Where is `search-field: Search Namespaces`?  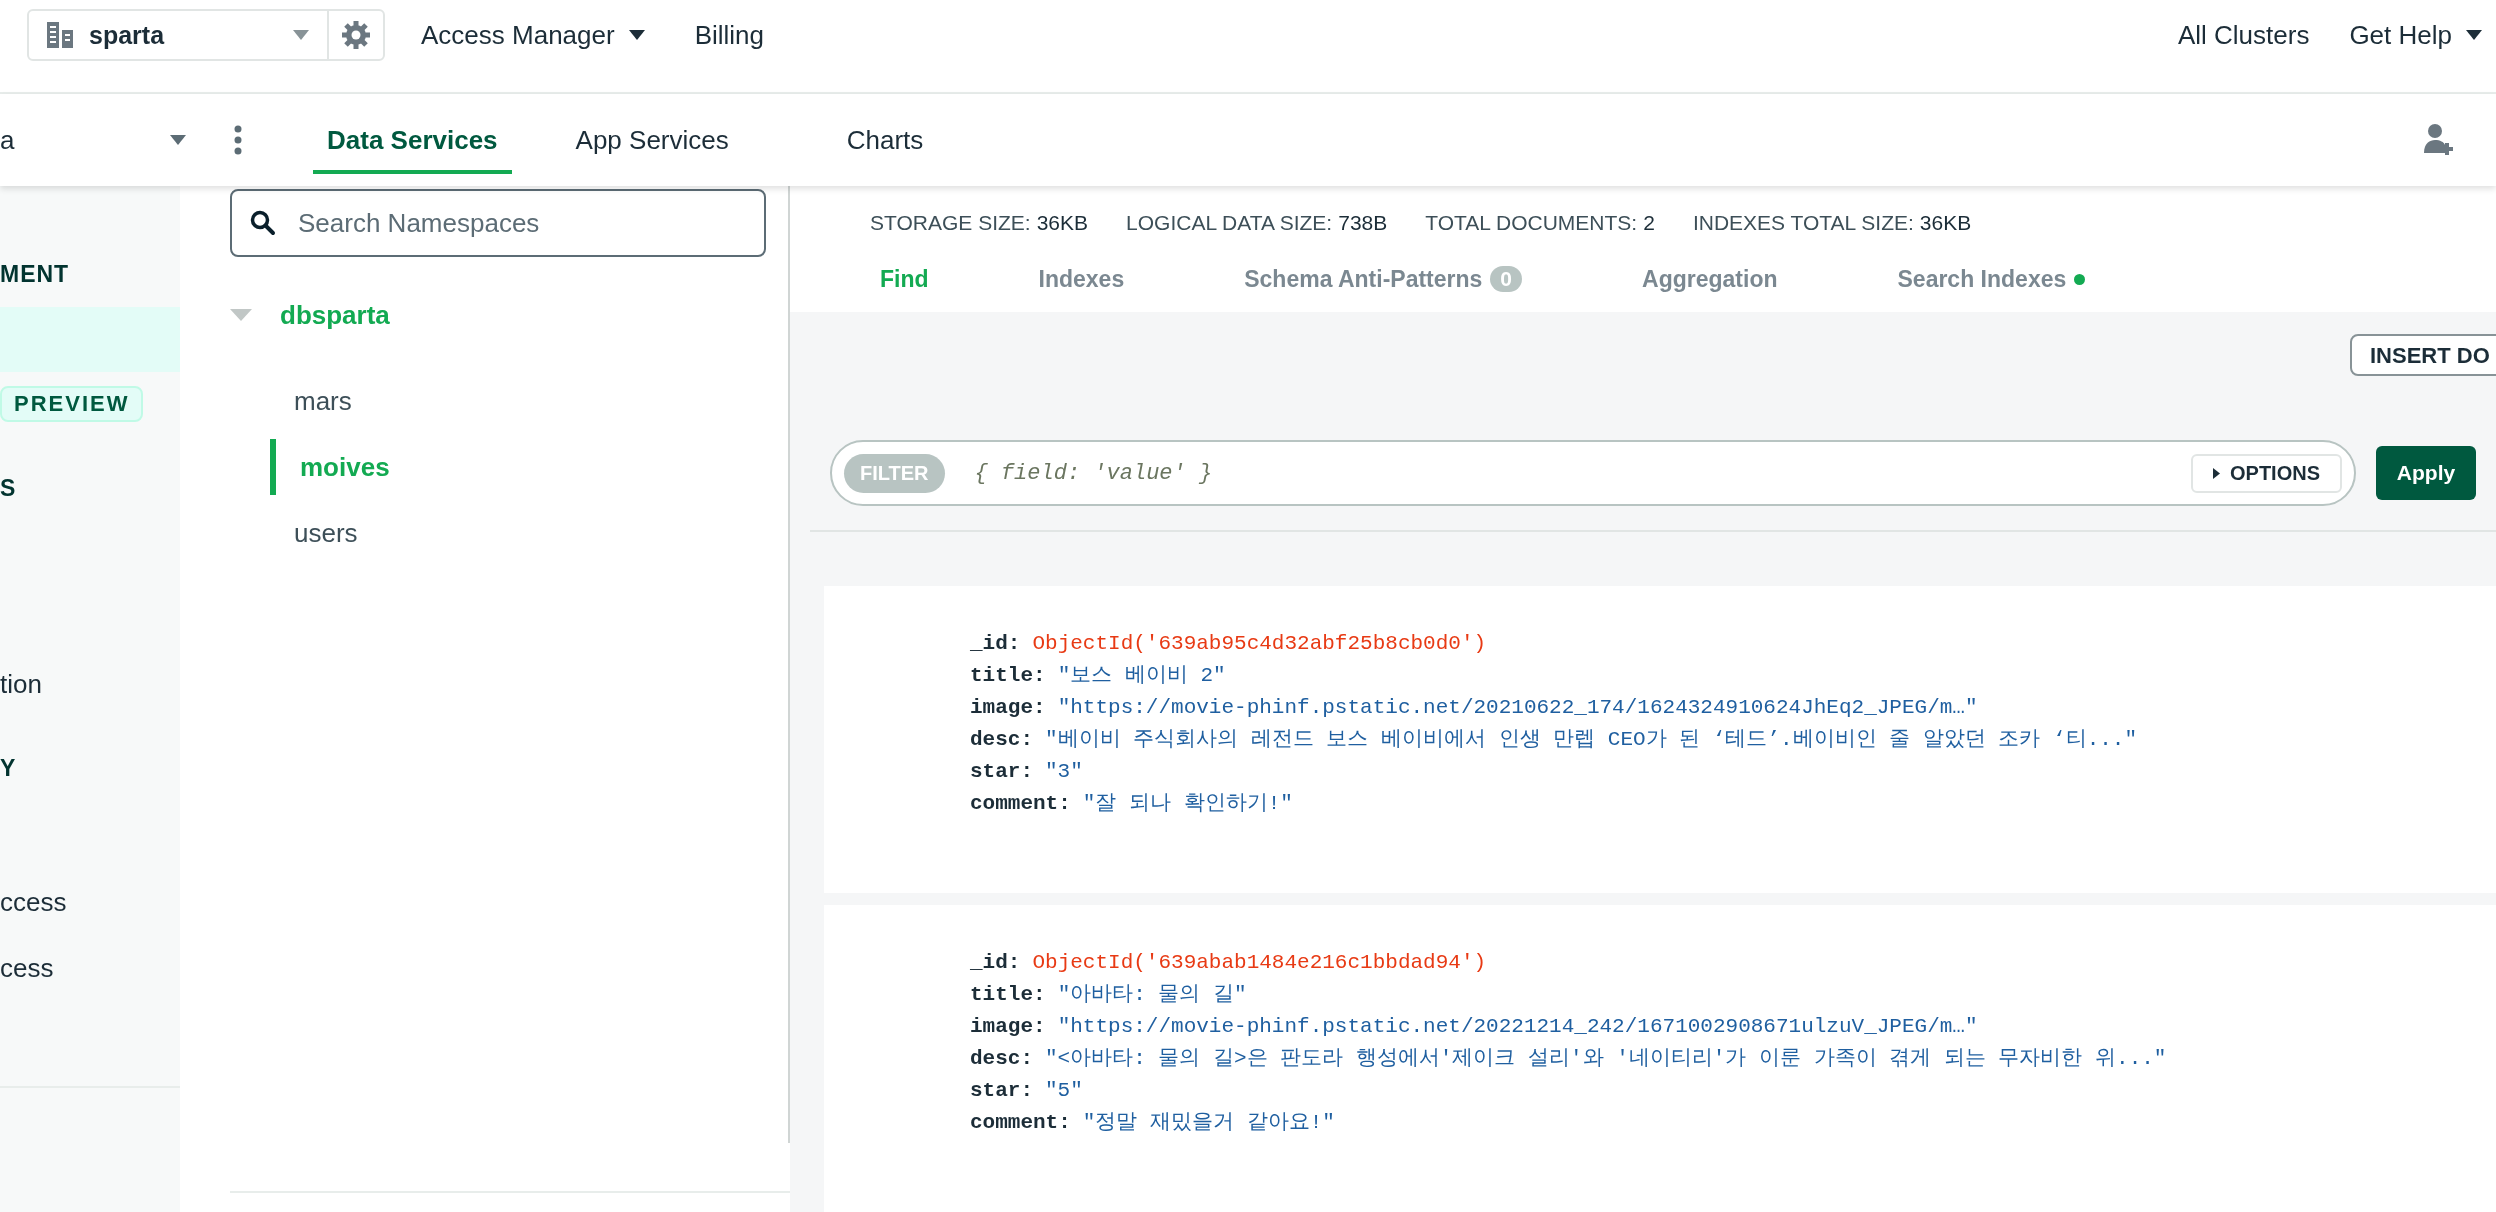
search-field: Search Namespaces is located at coordinates (498, 223).